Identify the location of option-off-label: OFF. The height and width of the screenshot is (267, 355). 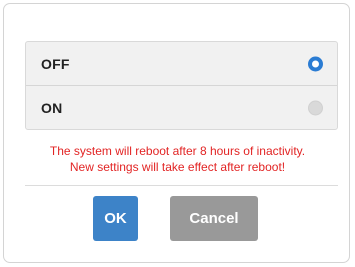
(55, 63).